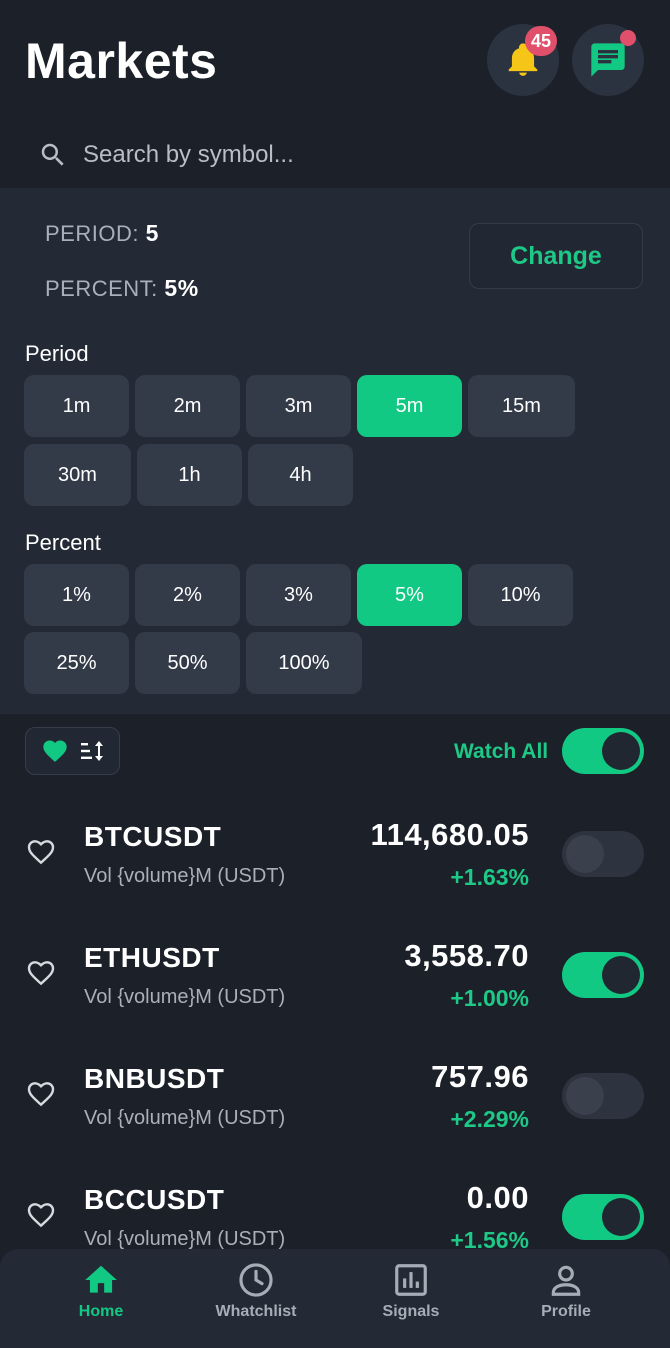 The image size is (670, 1348). What do you see at coordinates (76, 663) in the screenshot?
I see `percent-chip-25: 25%` at bounding box center [76, 663].